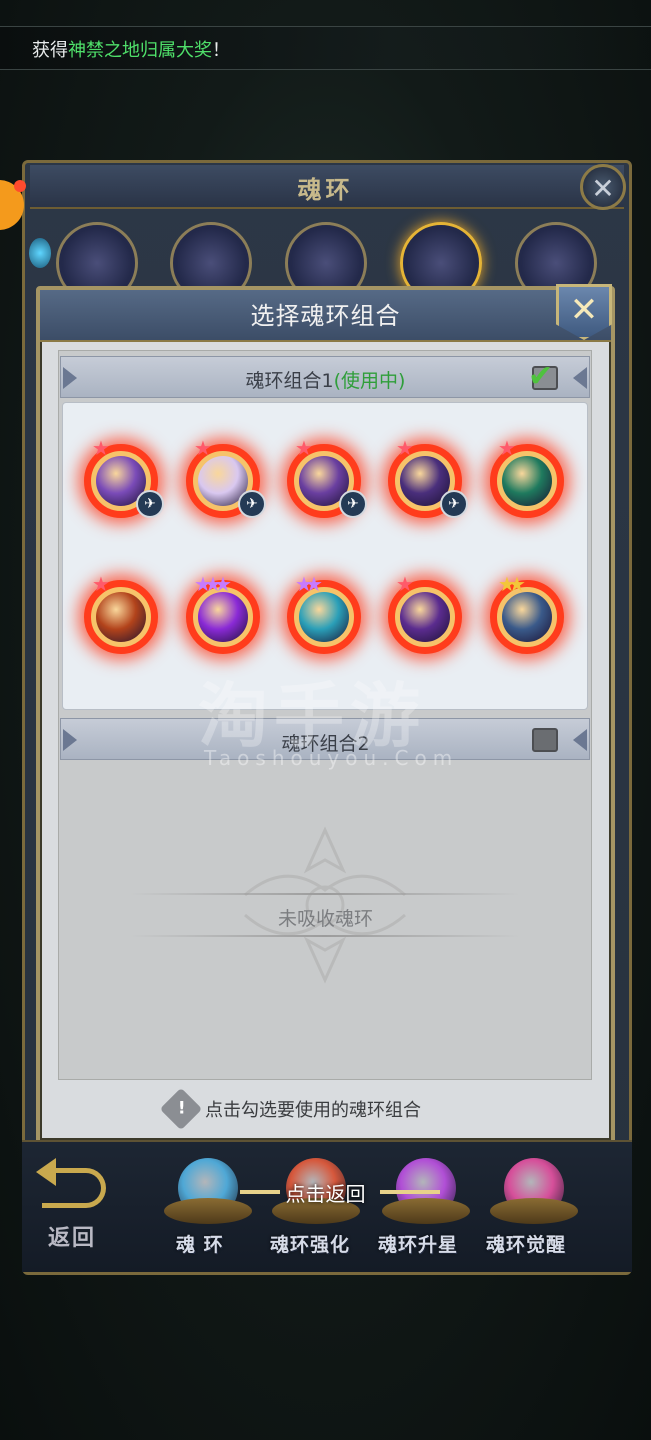  Describe the element at coordinates (40, 253) in the screenshot. I see `gem-icon` at that location.